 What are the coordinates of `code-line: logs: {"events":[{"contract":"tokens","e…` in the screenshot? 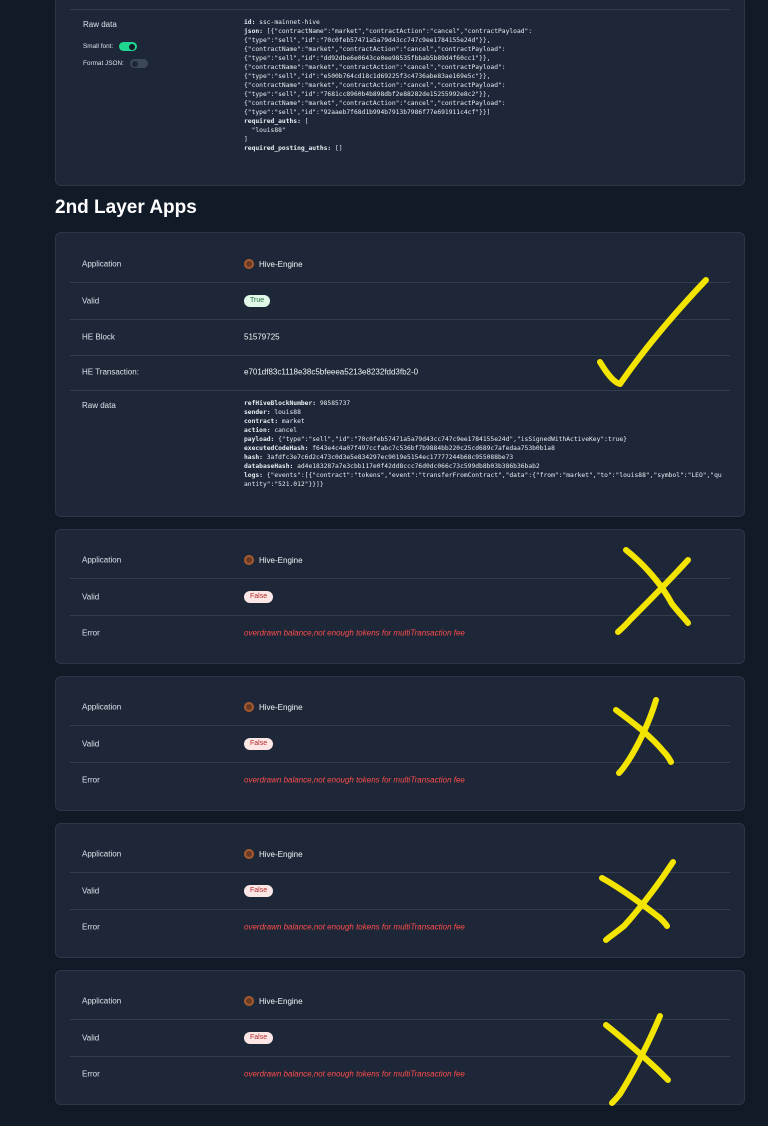 It's located at (483, 475).